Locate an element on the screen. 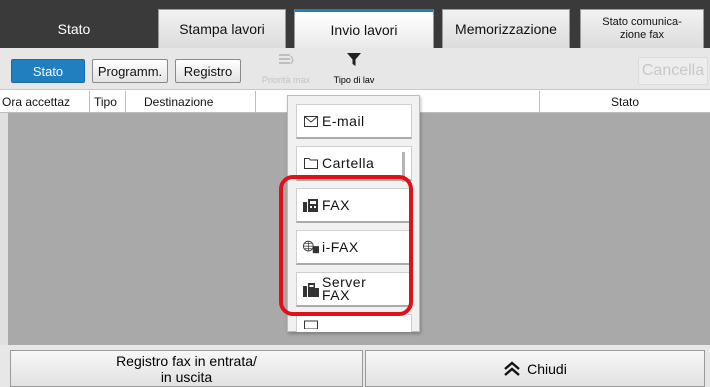 The image size is (710, 387). priority-tool: Priorità max is located at coordinates (286, 70).